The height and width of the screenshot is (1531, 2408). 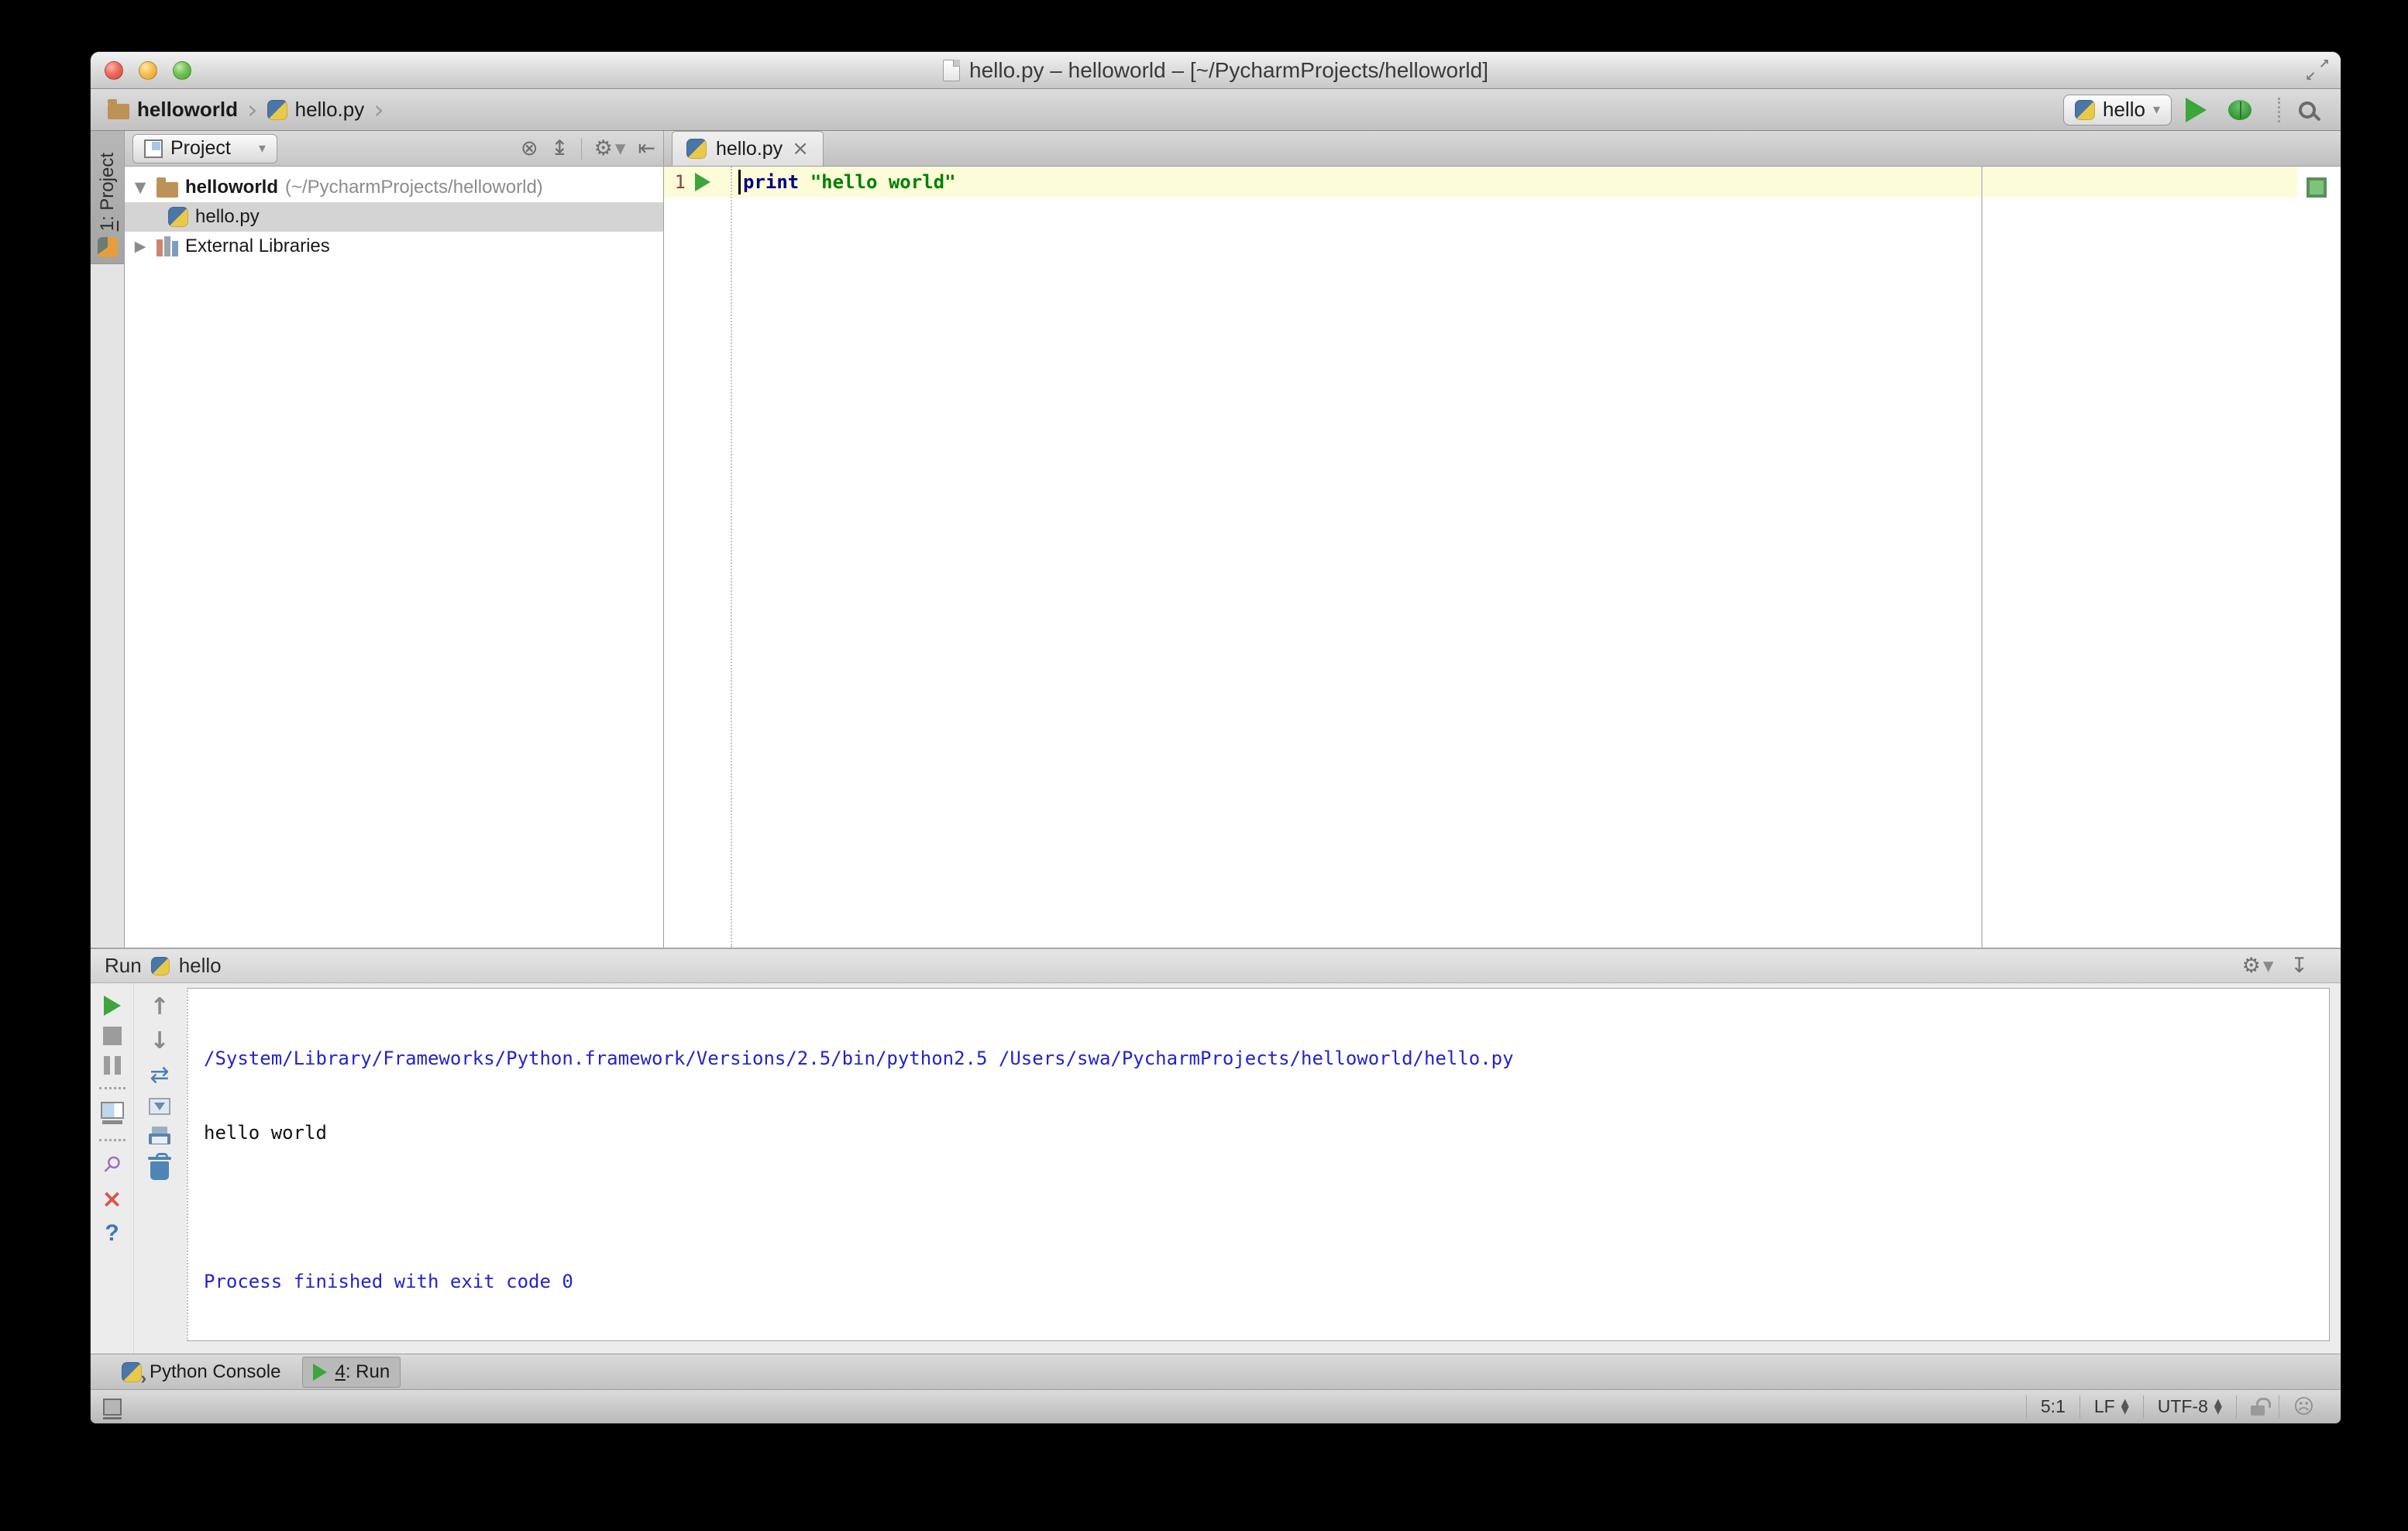 I want to click on fullscreen-button: ↗ ↙, so click(x=2317, y=70).